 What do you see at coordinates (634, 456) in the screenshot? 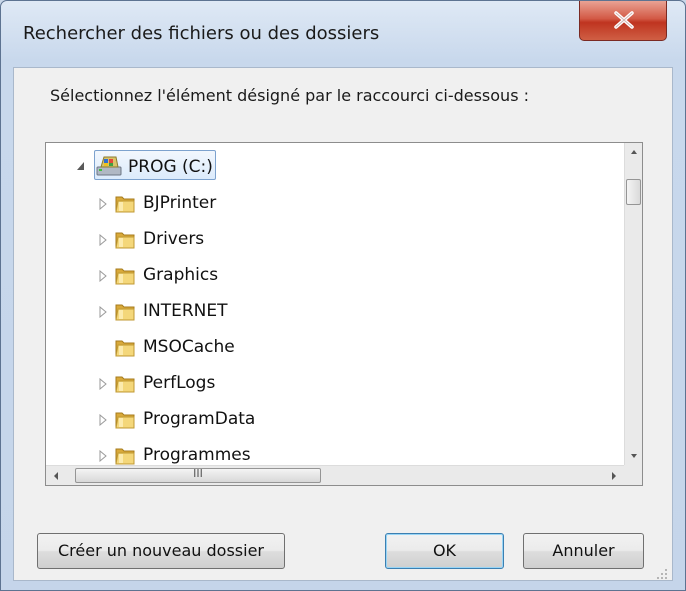
I see `scroll-down-arrow-icon` at bounding box center [634, 456].